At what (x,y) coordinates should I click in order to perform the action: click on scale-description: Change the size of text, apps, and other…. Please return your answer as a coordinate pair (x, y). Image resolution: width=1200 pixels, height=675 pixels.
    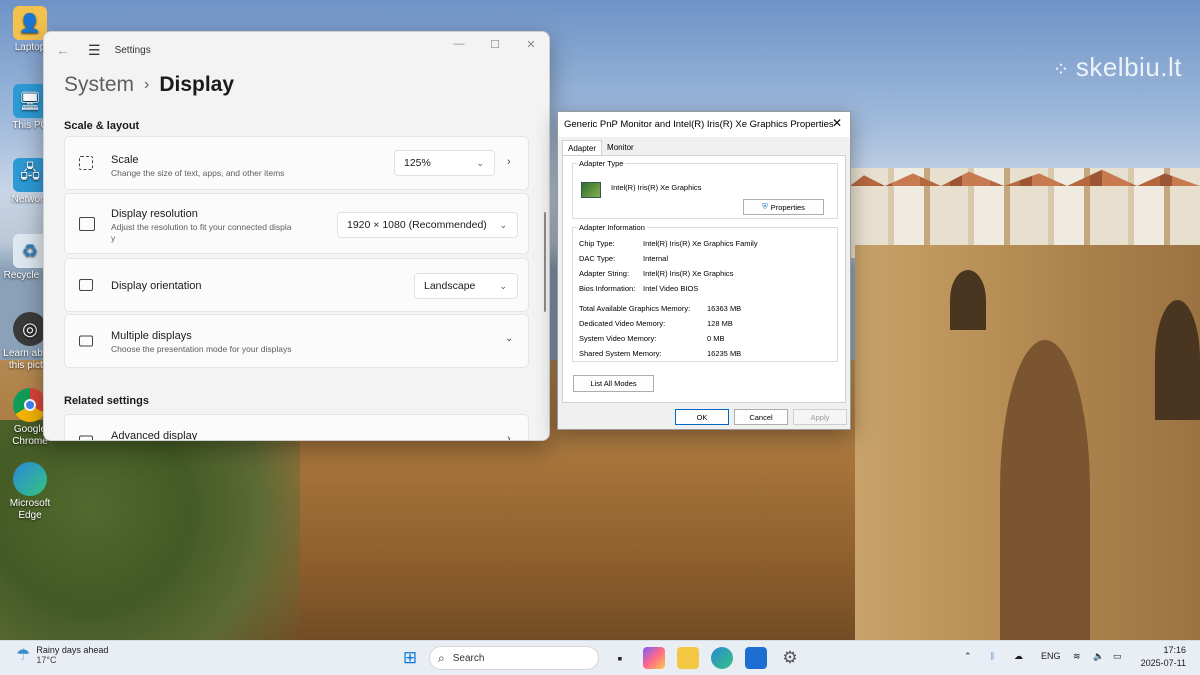
    Looking at the image, I should click on (198, 173).